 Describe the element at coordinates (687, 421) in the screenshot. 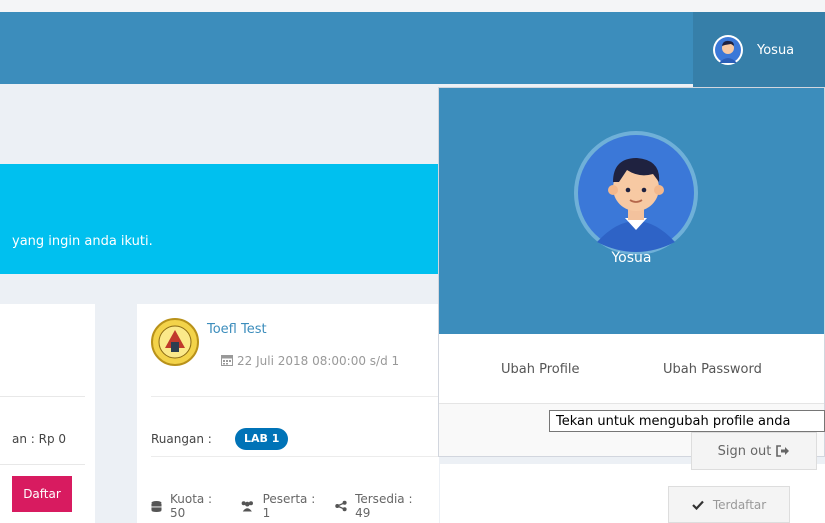

I see `profile-tooltip: Tekan untuk mengubah profile anda` at that location.